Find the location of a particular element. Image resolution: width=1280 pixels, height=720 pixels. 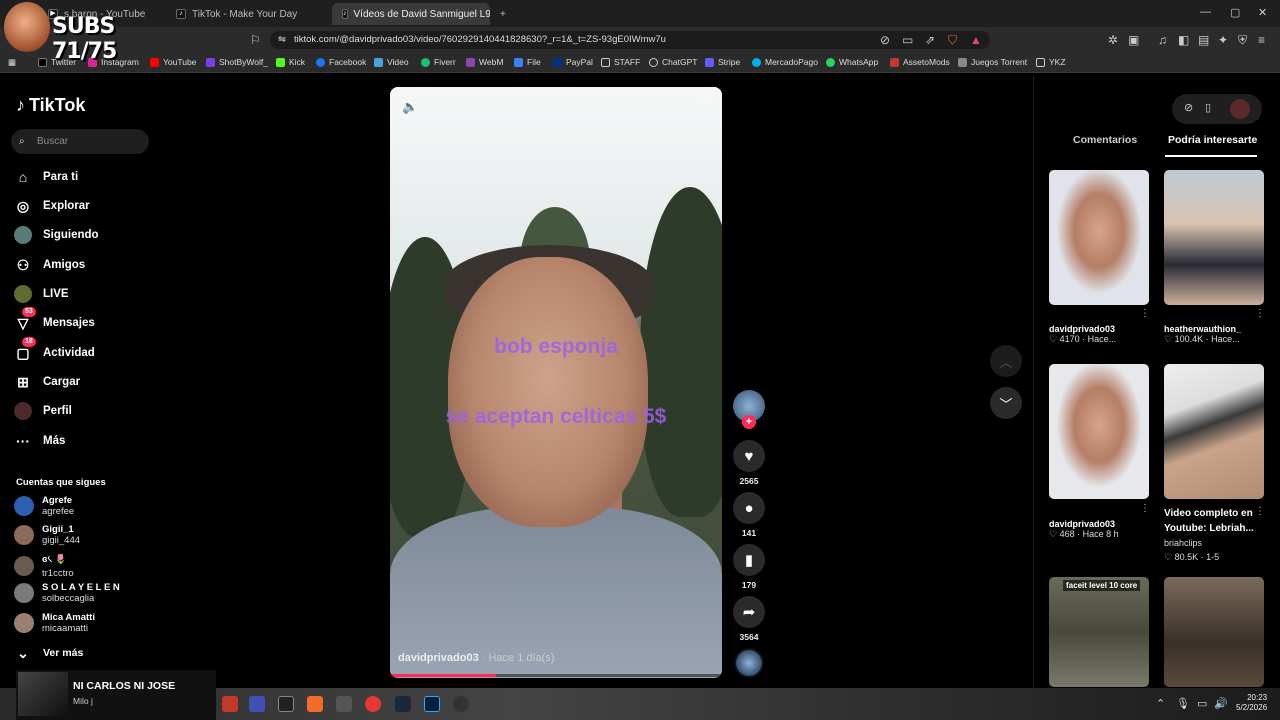

maximize-icon: ▢ is located at coordinates (1235, 12).